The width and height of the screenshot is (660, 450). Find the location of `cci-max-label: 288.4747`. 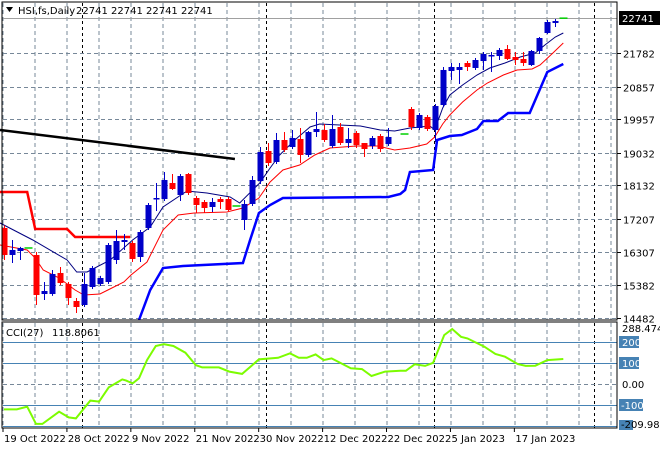

cci-max-label: 288.4747 is located at coordinates (641, 329).